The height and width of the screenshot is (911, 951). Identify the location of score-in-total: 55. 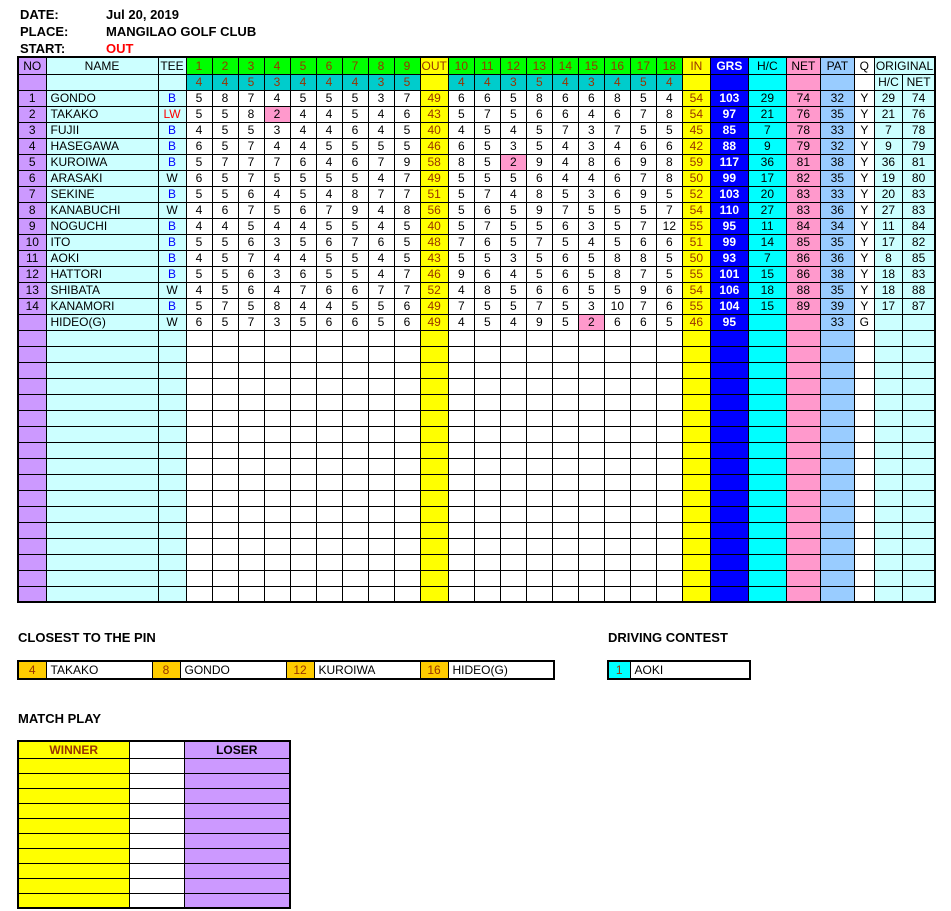
(696, 274).